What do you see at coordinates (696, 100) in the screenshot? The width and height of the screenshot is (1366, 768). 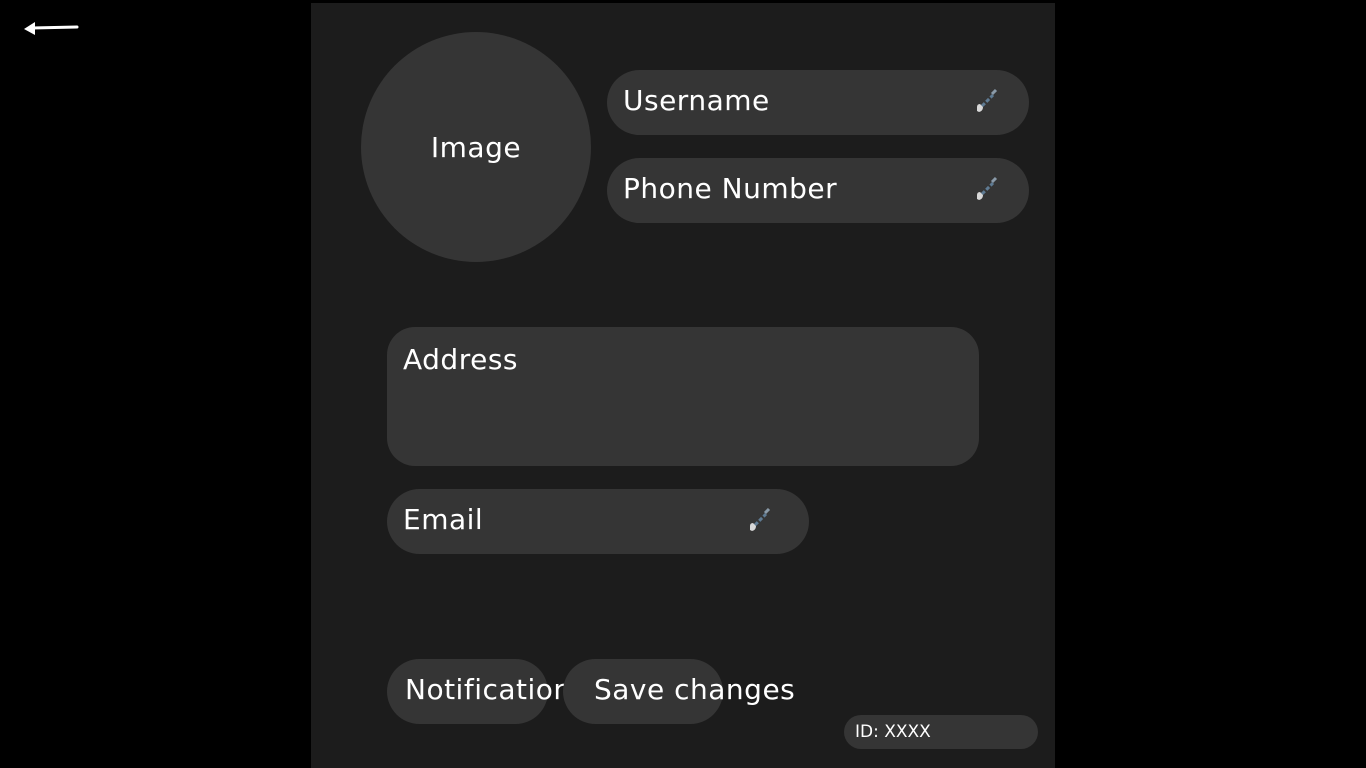 I see `username-label: Username` at bounding box center [696, 100].